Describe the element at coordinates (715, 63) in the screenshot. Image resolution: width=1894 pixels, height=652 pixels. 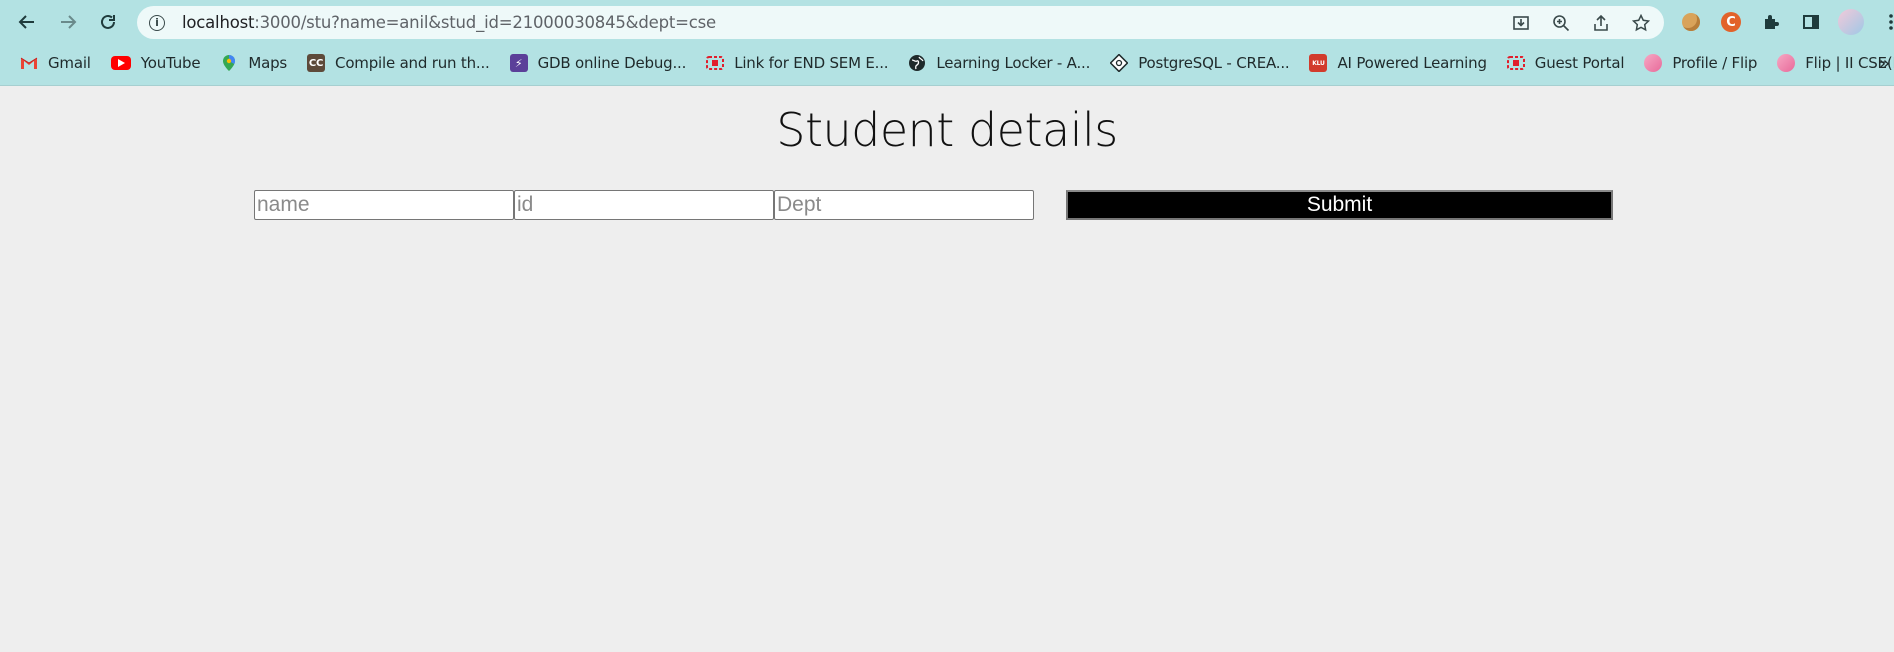
I see `link-icon` at that location.